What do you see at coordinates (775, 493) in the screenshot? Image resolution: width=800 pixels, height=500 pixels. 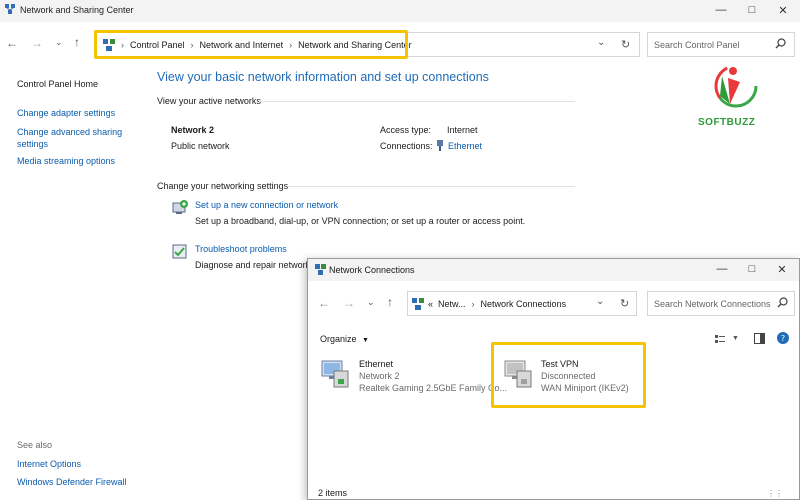 I see `resize-grip-icon: ⋮⋮` at bounding box center [775, 493].